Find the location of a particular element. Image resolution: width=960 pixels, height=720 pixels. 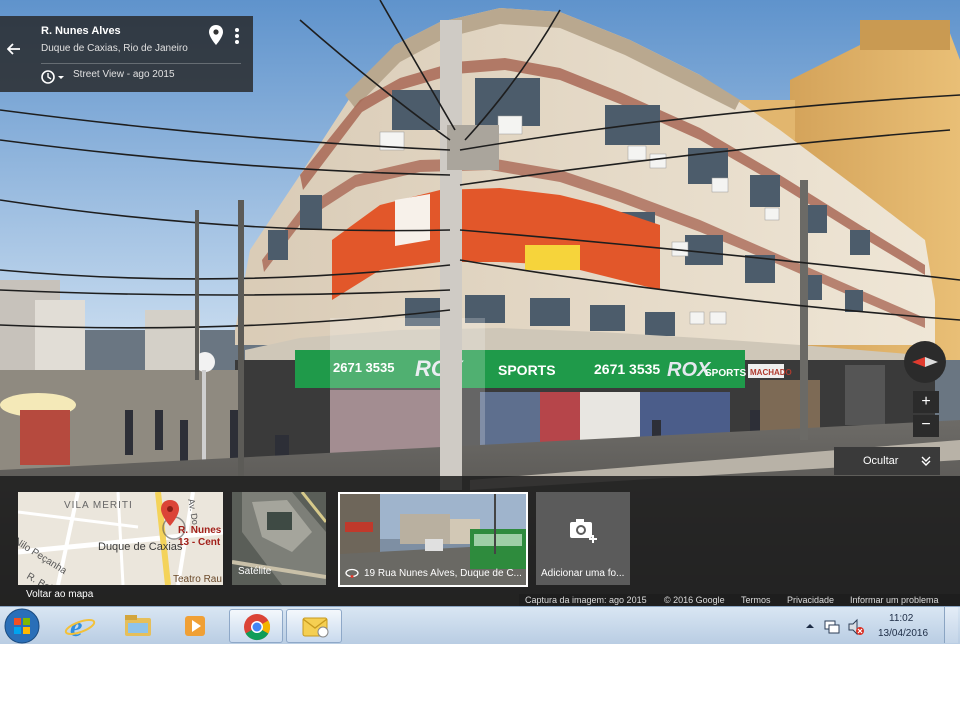

tray-expand-icon is located at coordinates (810, 626).